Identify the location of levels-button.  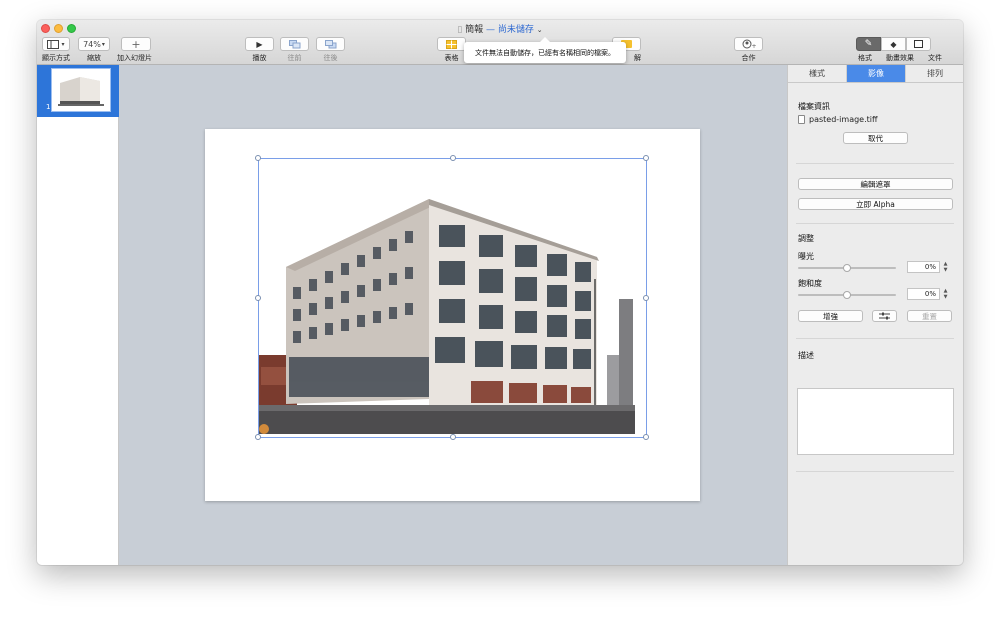
(884, 316).